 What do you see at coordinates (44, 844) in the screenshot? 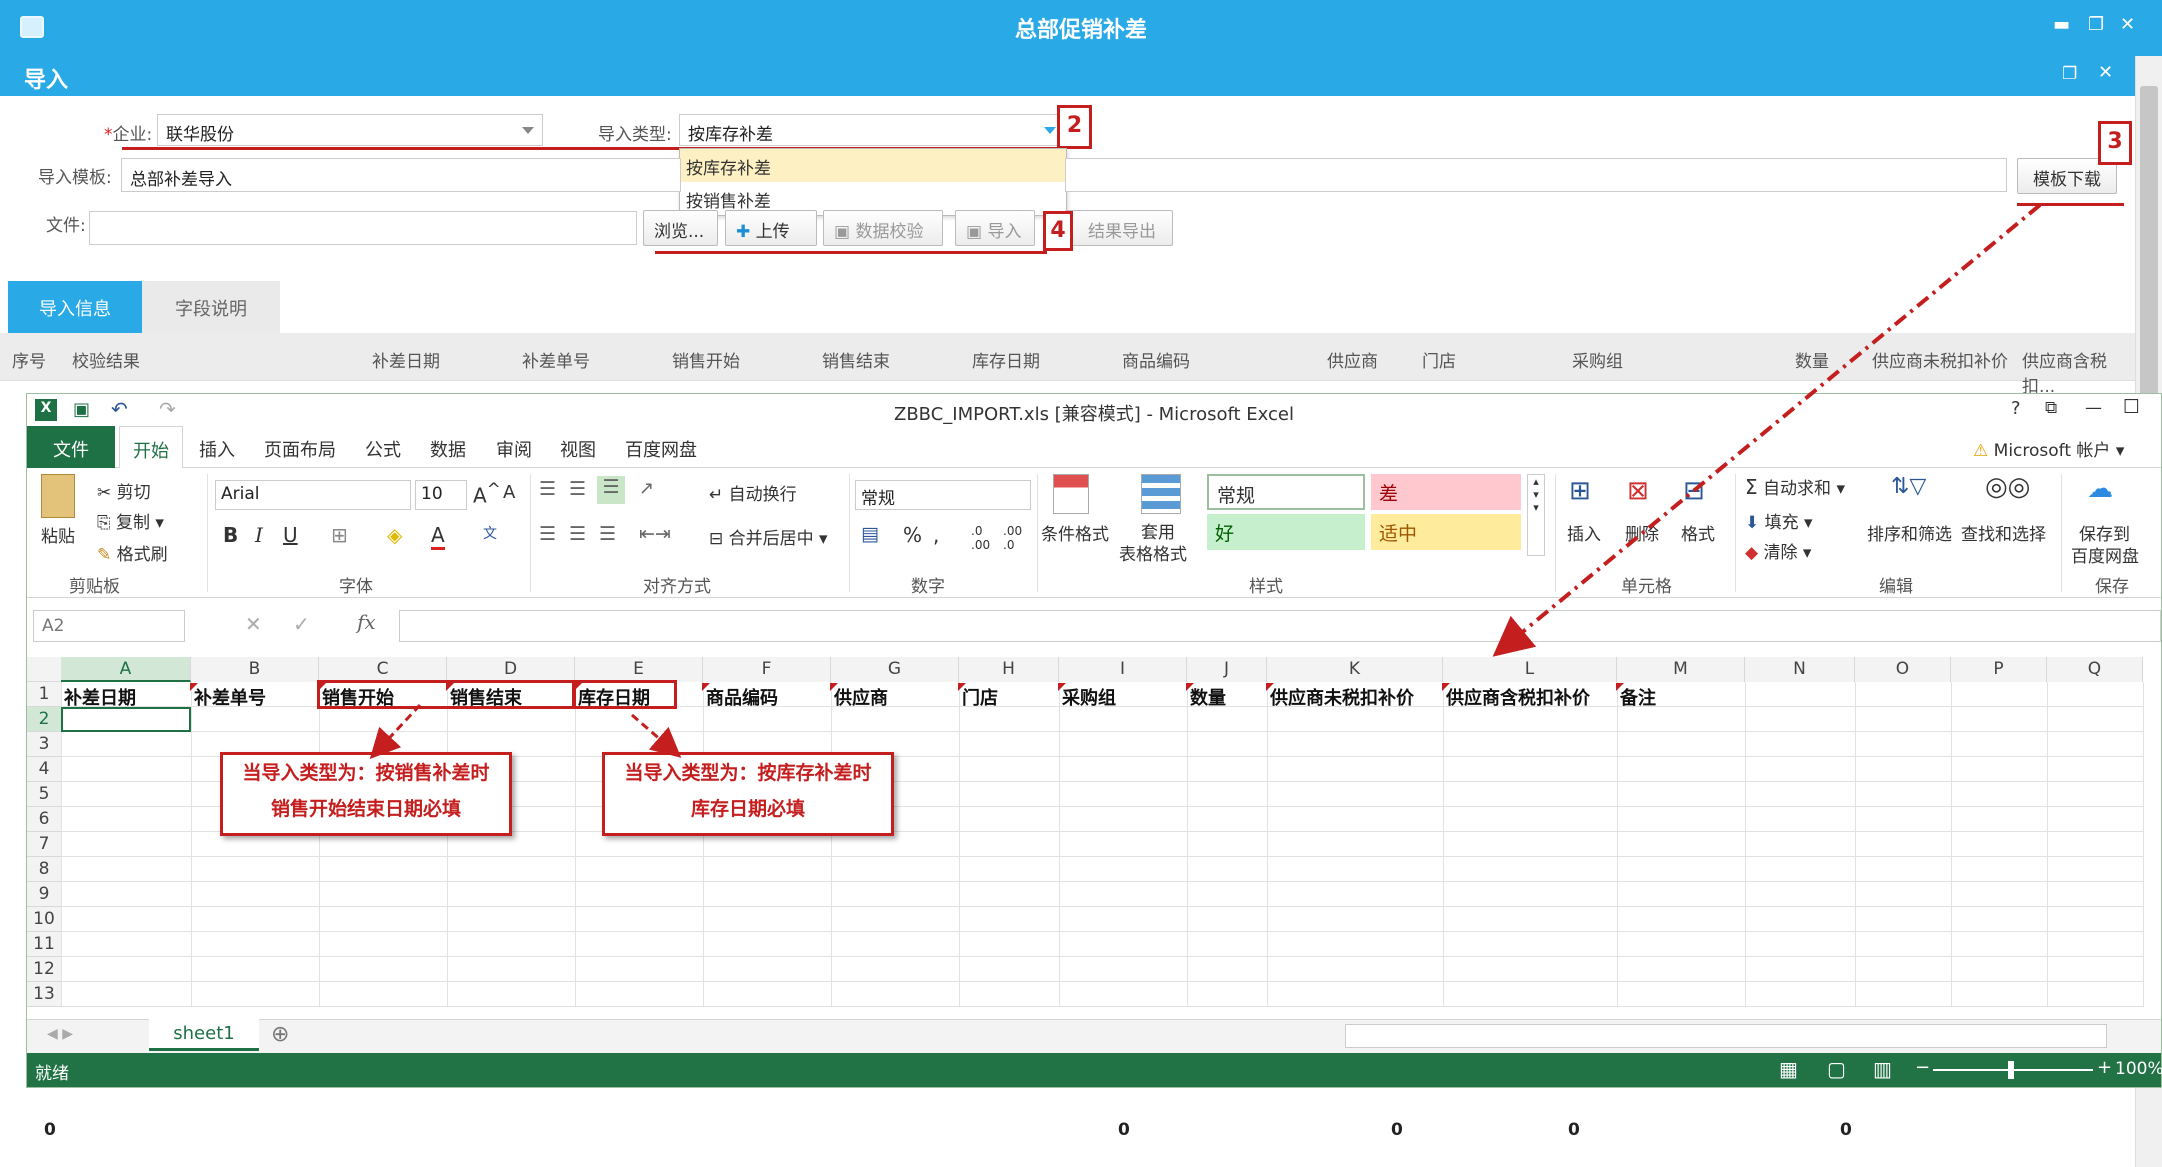
I see `row-header: 7` at bounding box center [44, 844].